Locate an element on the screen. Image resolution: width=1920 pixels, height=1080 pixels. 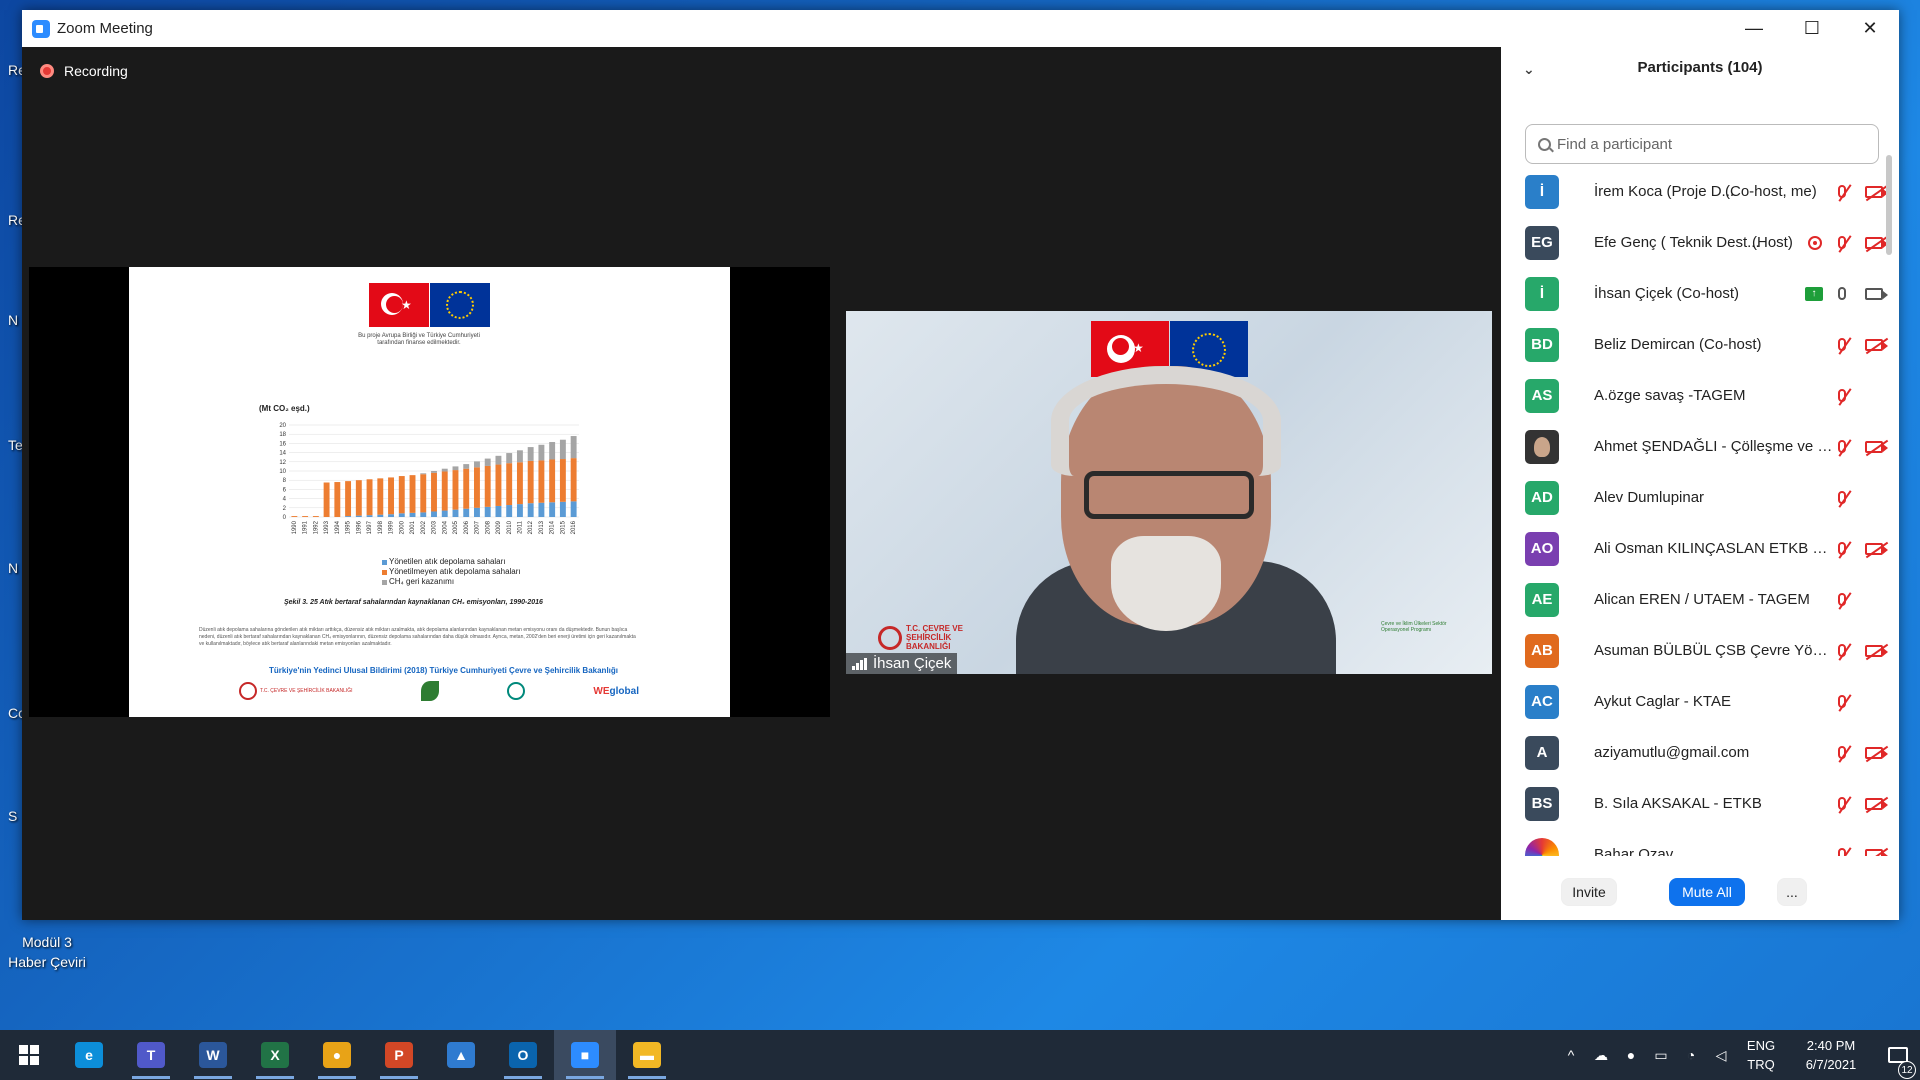
maximize-button: ☐ is located at coordinates (1812, 28).